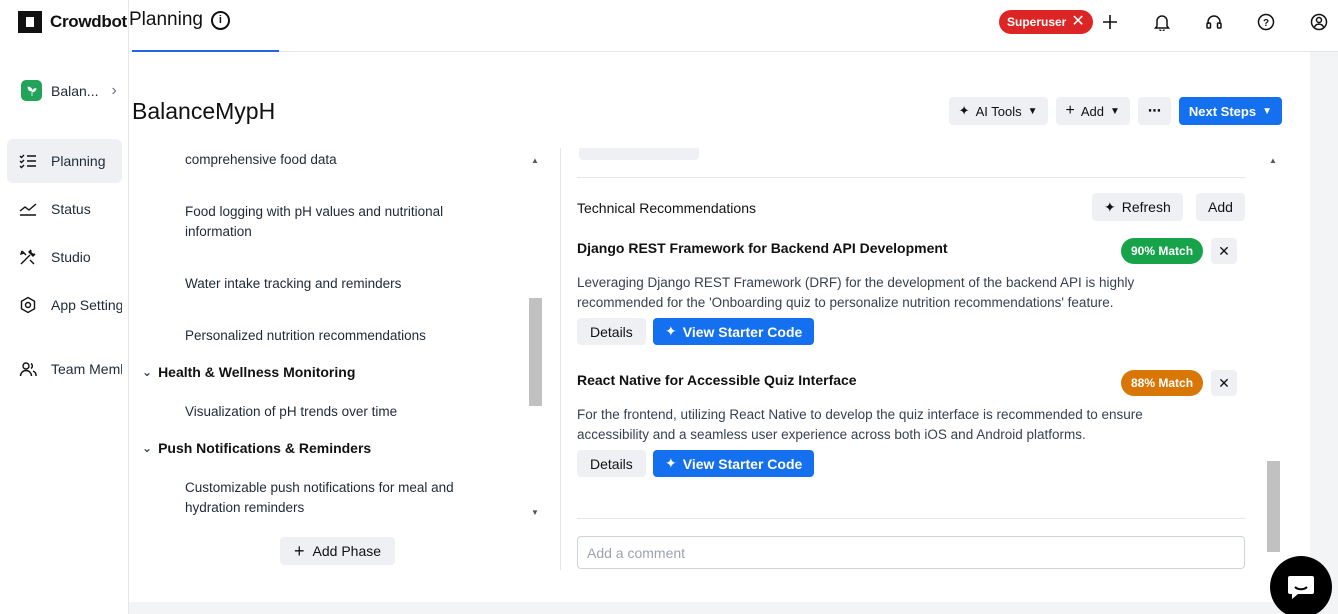 This screenshot has width=1338, height=614. I want to click on sidebar-item-status: Status, so click(64, 209).